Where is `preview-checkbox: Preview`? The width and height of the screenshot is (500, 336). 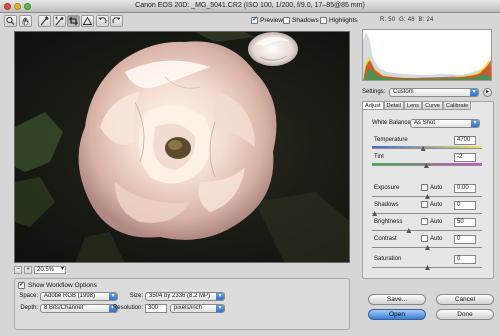 preview-checkbox: Preview is located at coordinates (267, 19).